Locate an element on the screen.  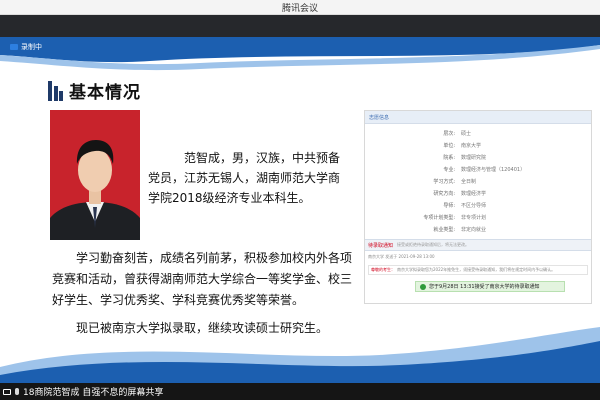
admission-paragraph: 现已被南京大学拟录取，继续攻读硕士研究生。 is located at coordinates (190, 328).